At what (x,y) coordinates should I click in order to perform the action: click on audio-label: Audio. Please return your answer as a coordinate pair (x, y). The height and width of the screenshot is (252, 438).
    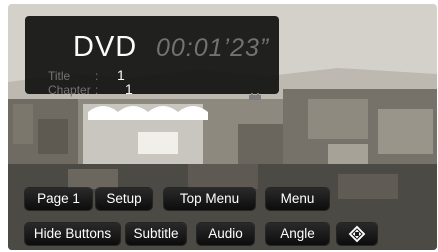
    Looking at the image, I should click on (225, 233).